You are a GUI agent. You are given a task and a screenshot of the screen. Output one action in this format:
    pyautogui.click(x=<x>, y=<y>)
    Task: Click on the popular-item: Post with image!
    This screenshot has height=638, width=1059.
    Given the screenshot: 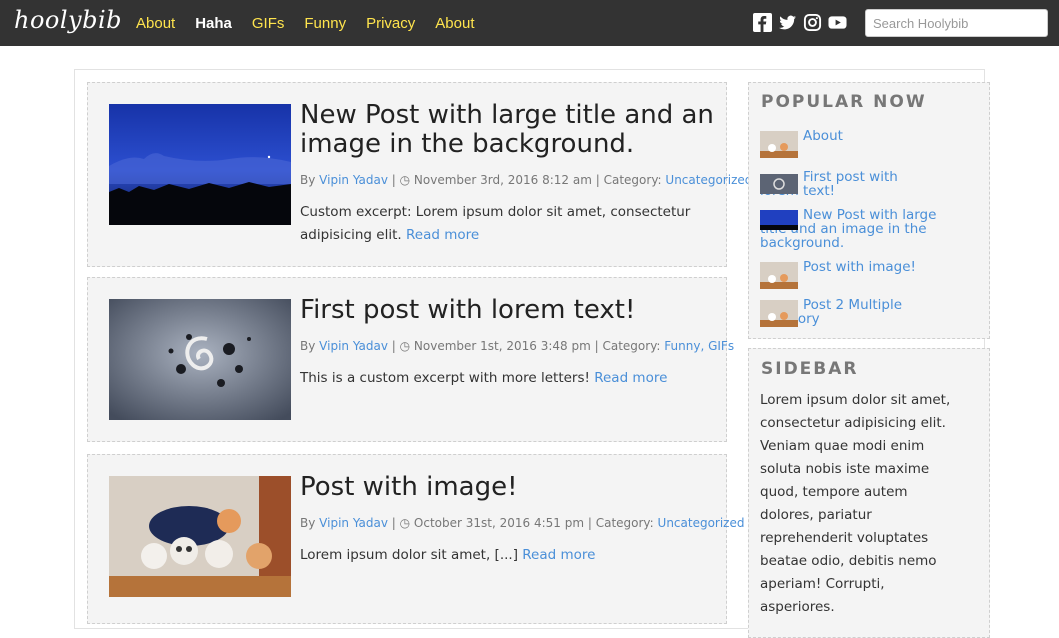 What is the action you would take?
    pyautogui.click(x=850, y=274)
    